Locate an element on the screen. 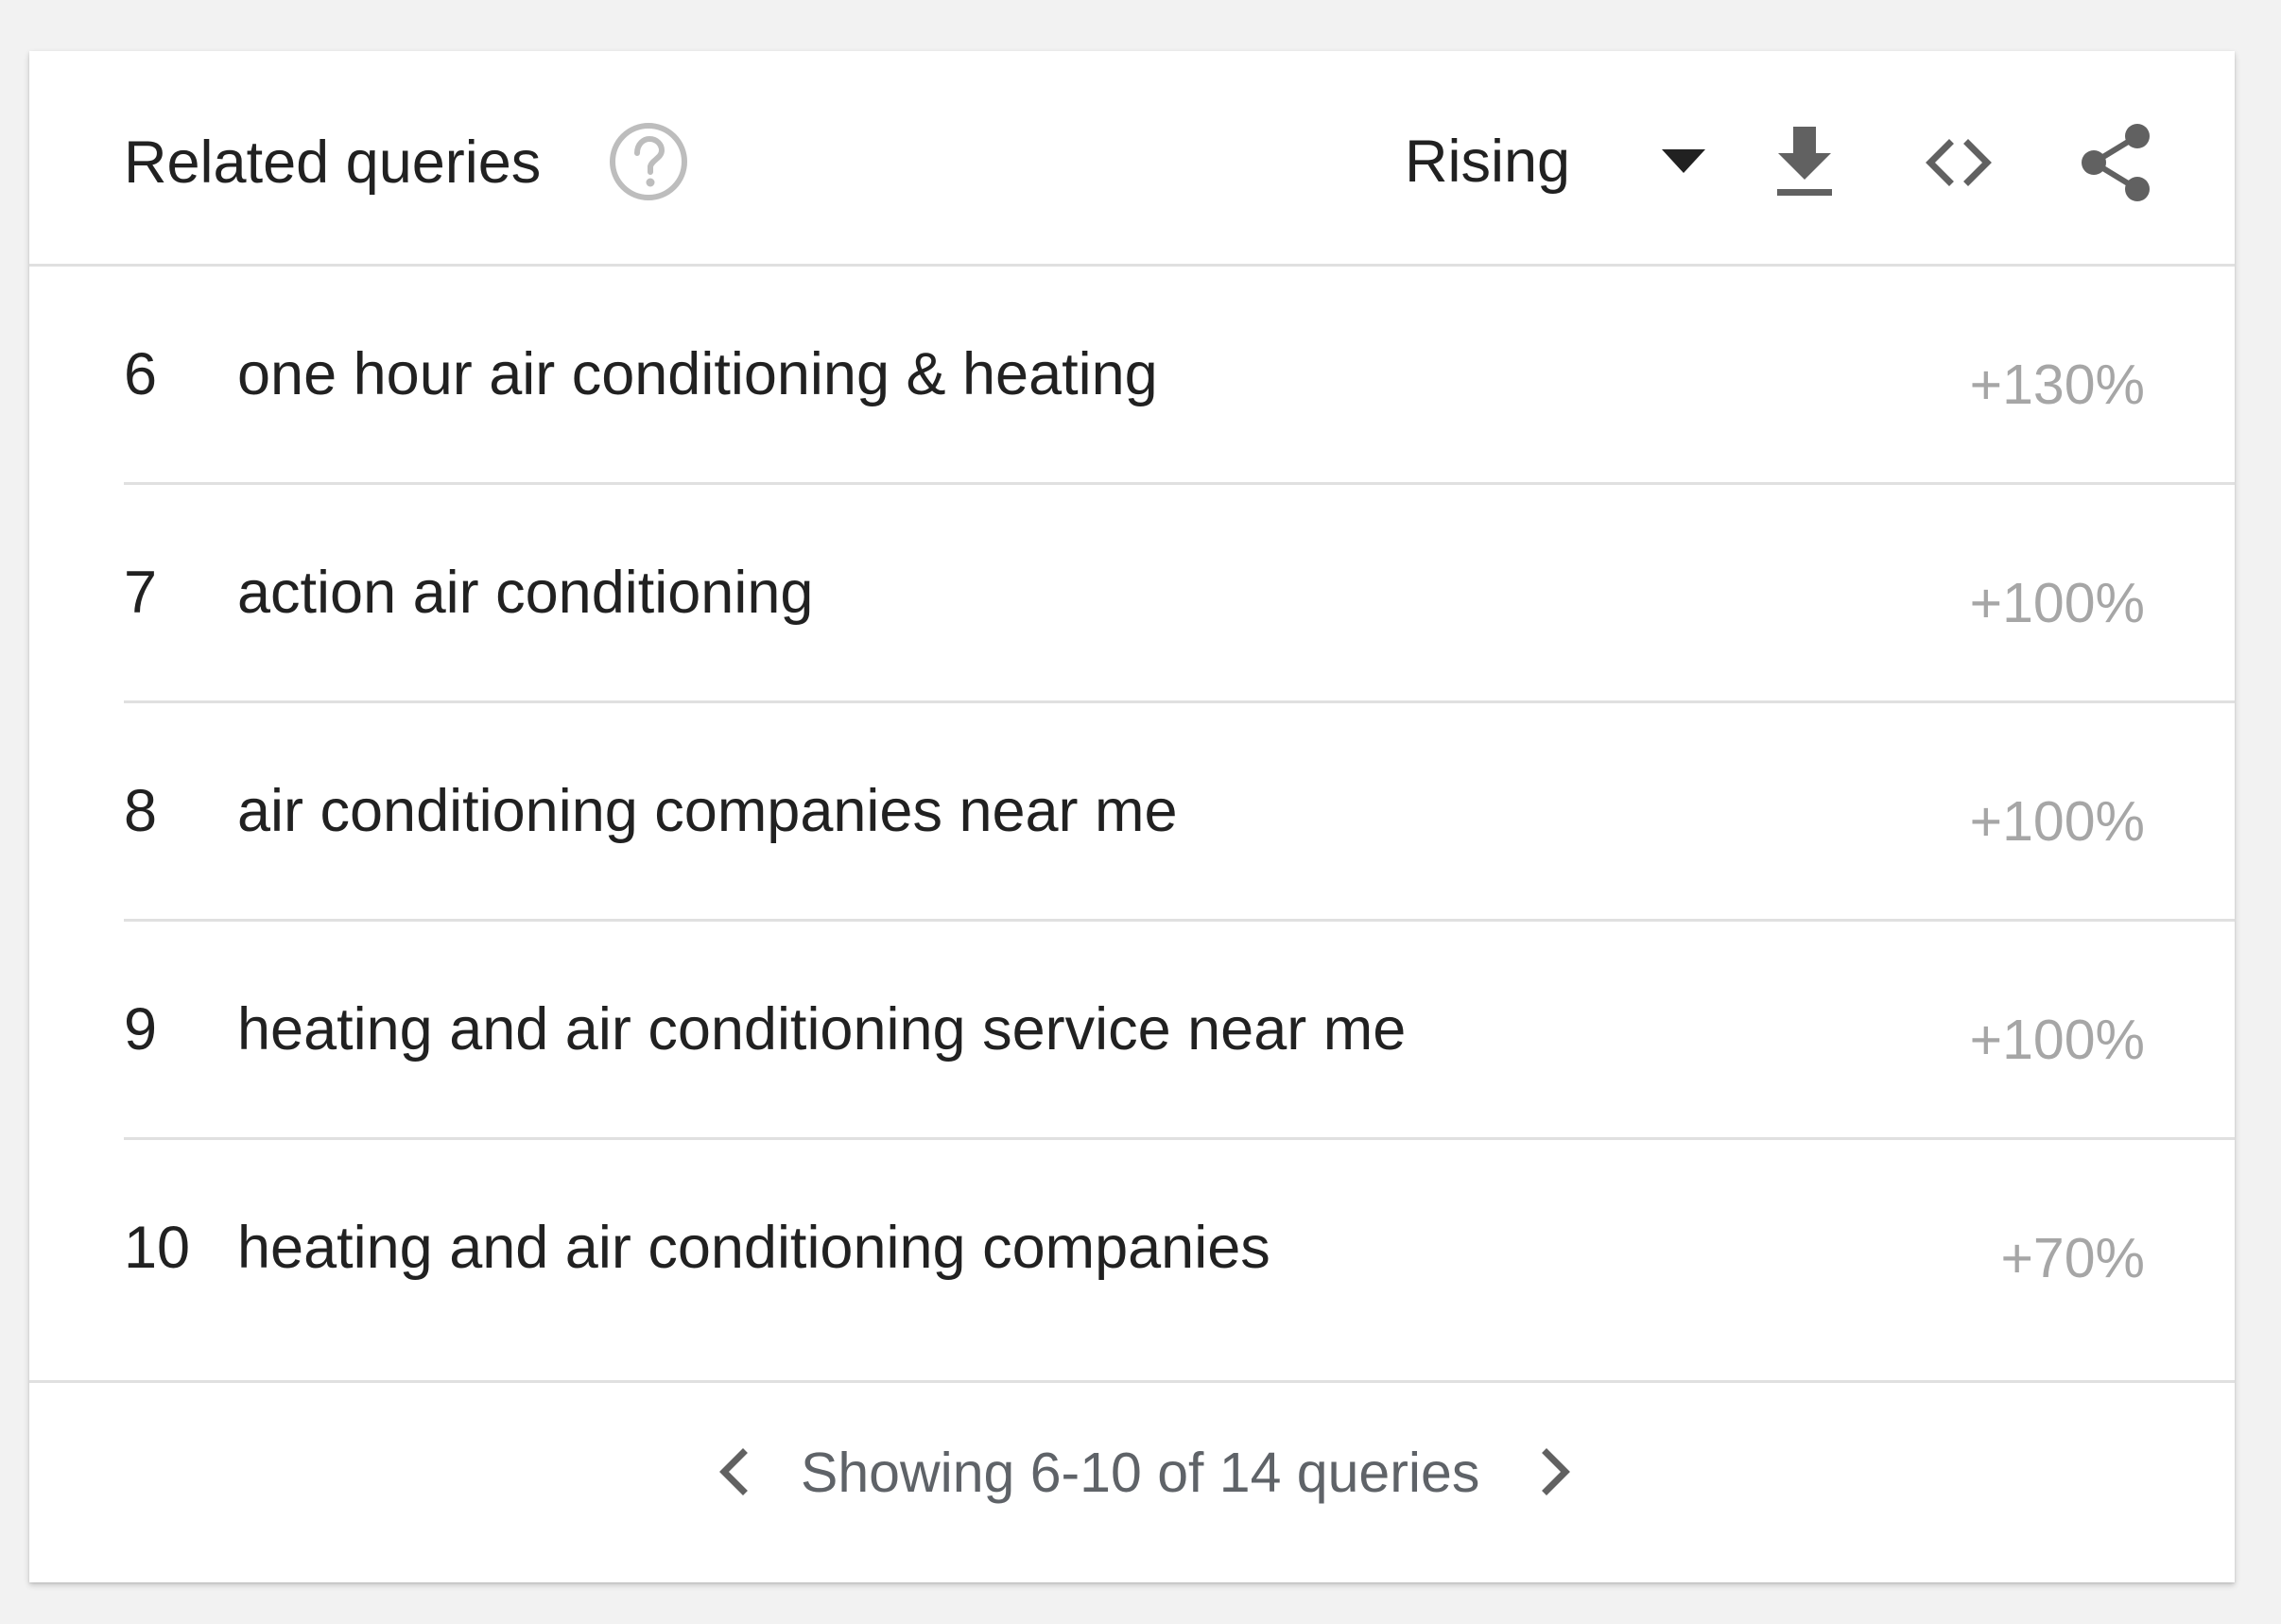 This screenshot has height=1624, width=2281. sort-dropdown-value: Rising is located at coordinates (1488, 162).